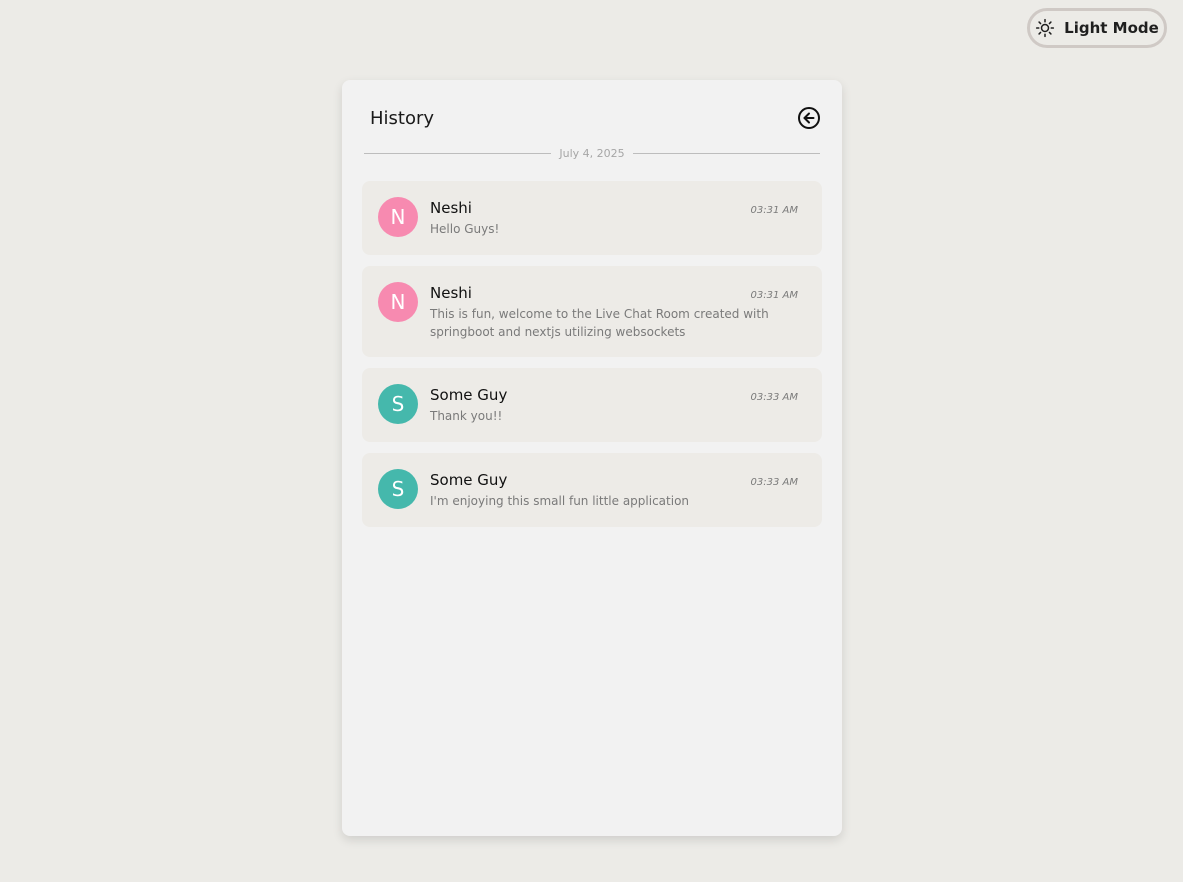 The width and height of the screenshot is (1183, 882). Describe the element at coordinates (1111, 28) in the screenshot. I see `light-mode-label: Light Mode` at that location.